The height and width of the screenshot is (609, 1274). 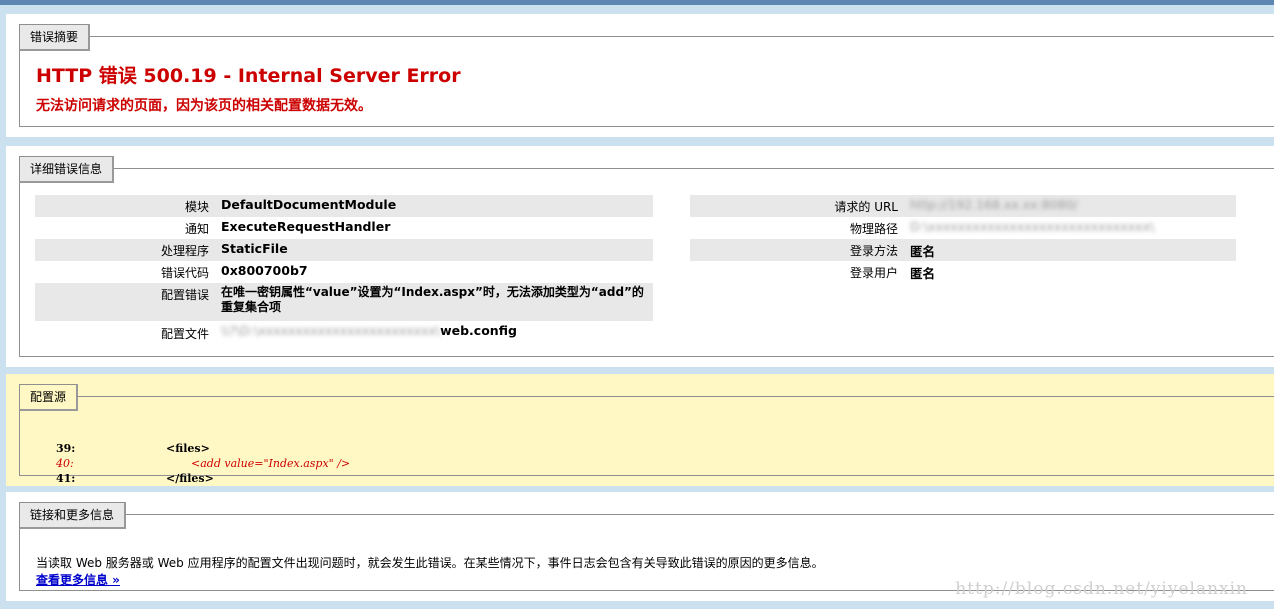 I want to click on code-line: 39: <files>, so click(x=203, y=448).